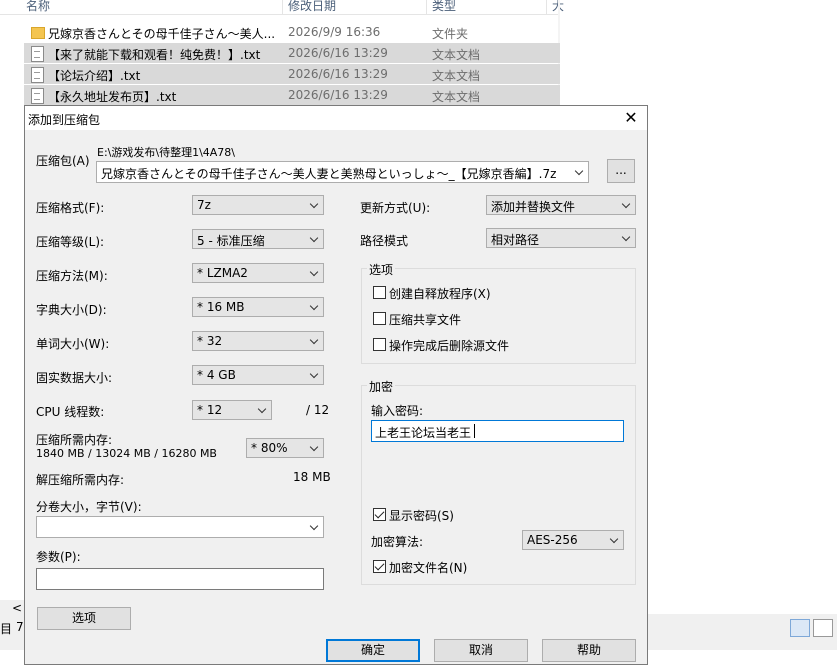  What do you see at coordinates (112, 97) in the screenshot?
I see `file-name: 【永久地址发布页】.txt` at bounding box center [112, 97].